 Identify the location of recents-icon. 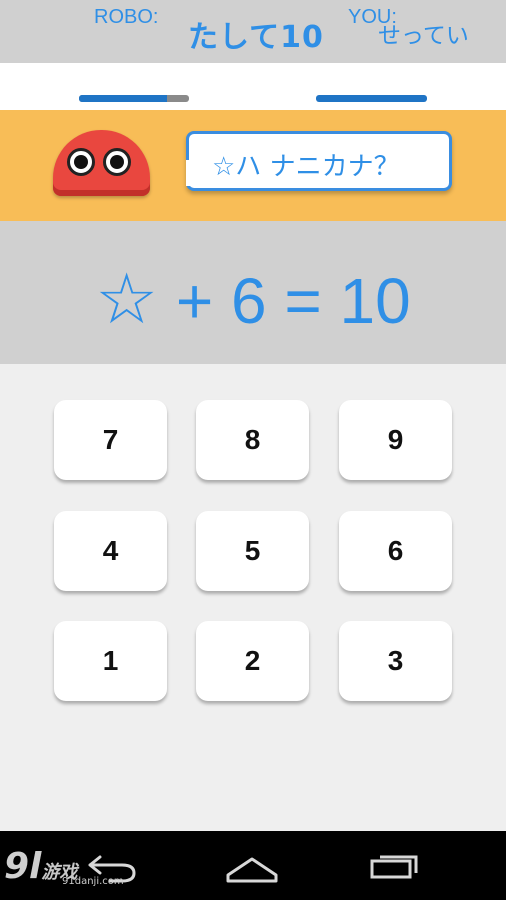
(394, 867).